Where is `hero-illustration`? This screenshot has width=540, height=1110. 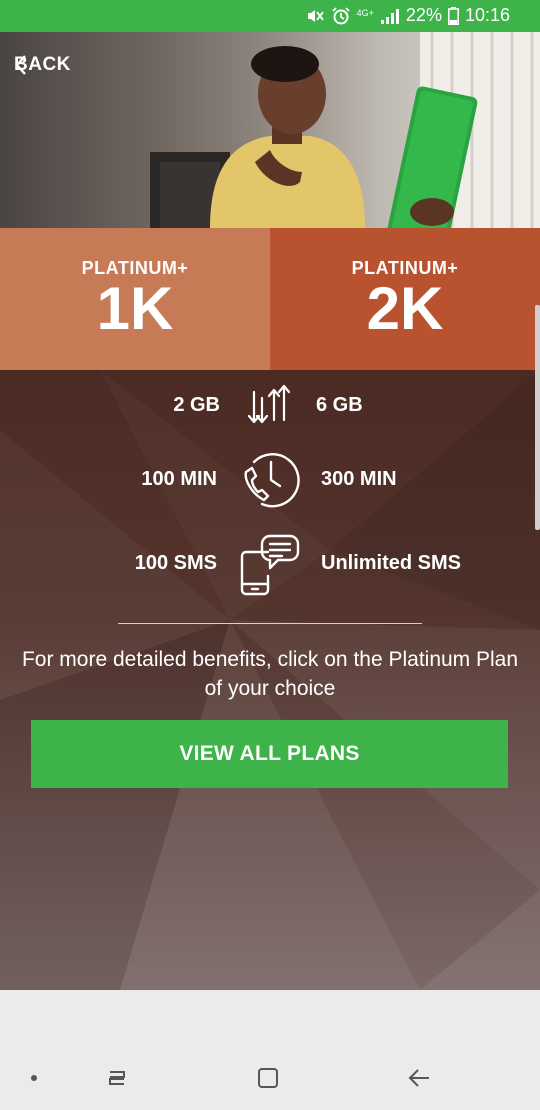 hero-illustration is located at coordinates (345, 130).